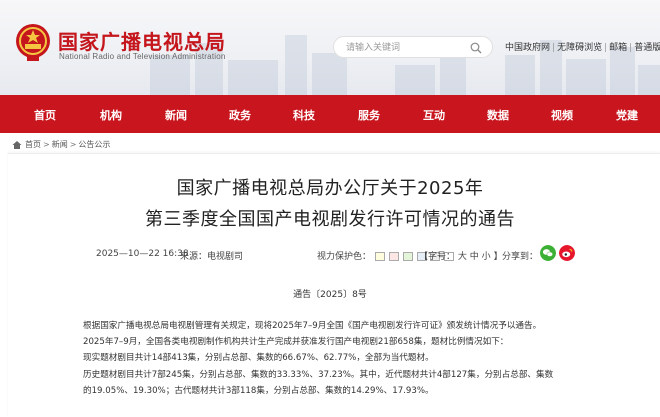 The image size is (660, 417). Describe the element at coordinates (330, 114) in the screenshot. I see `main-nav: 首页 机构 新闻 政务 科技 服务 互动 数据 视频 党建` at that location.